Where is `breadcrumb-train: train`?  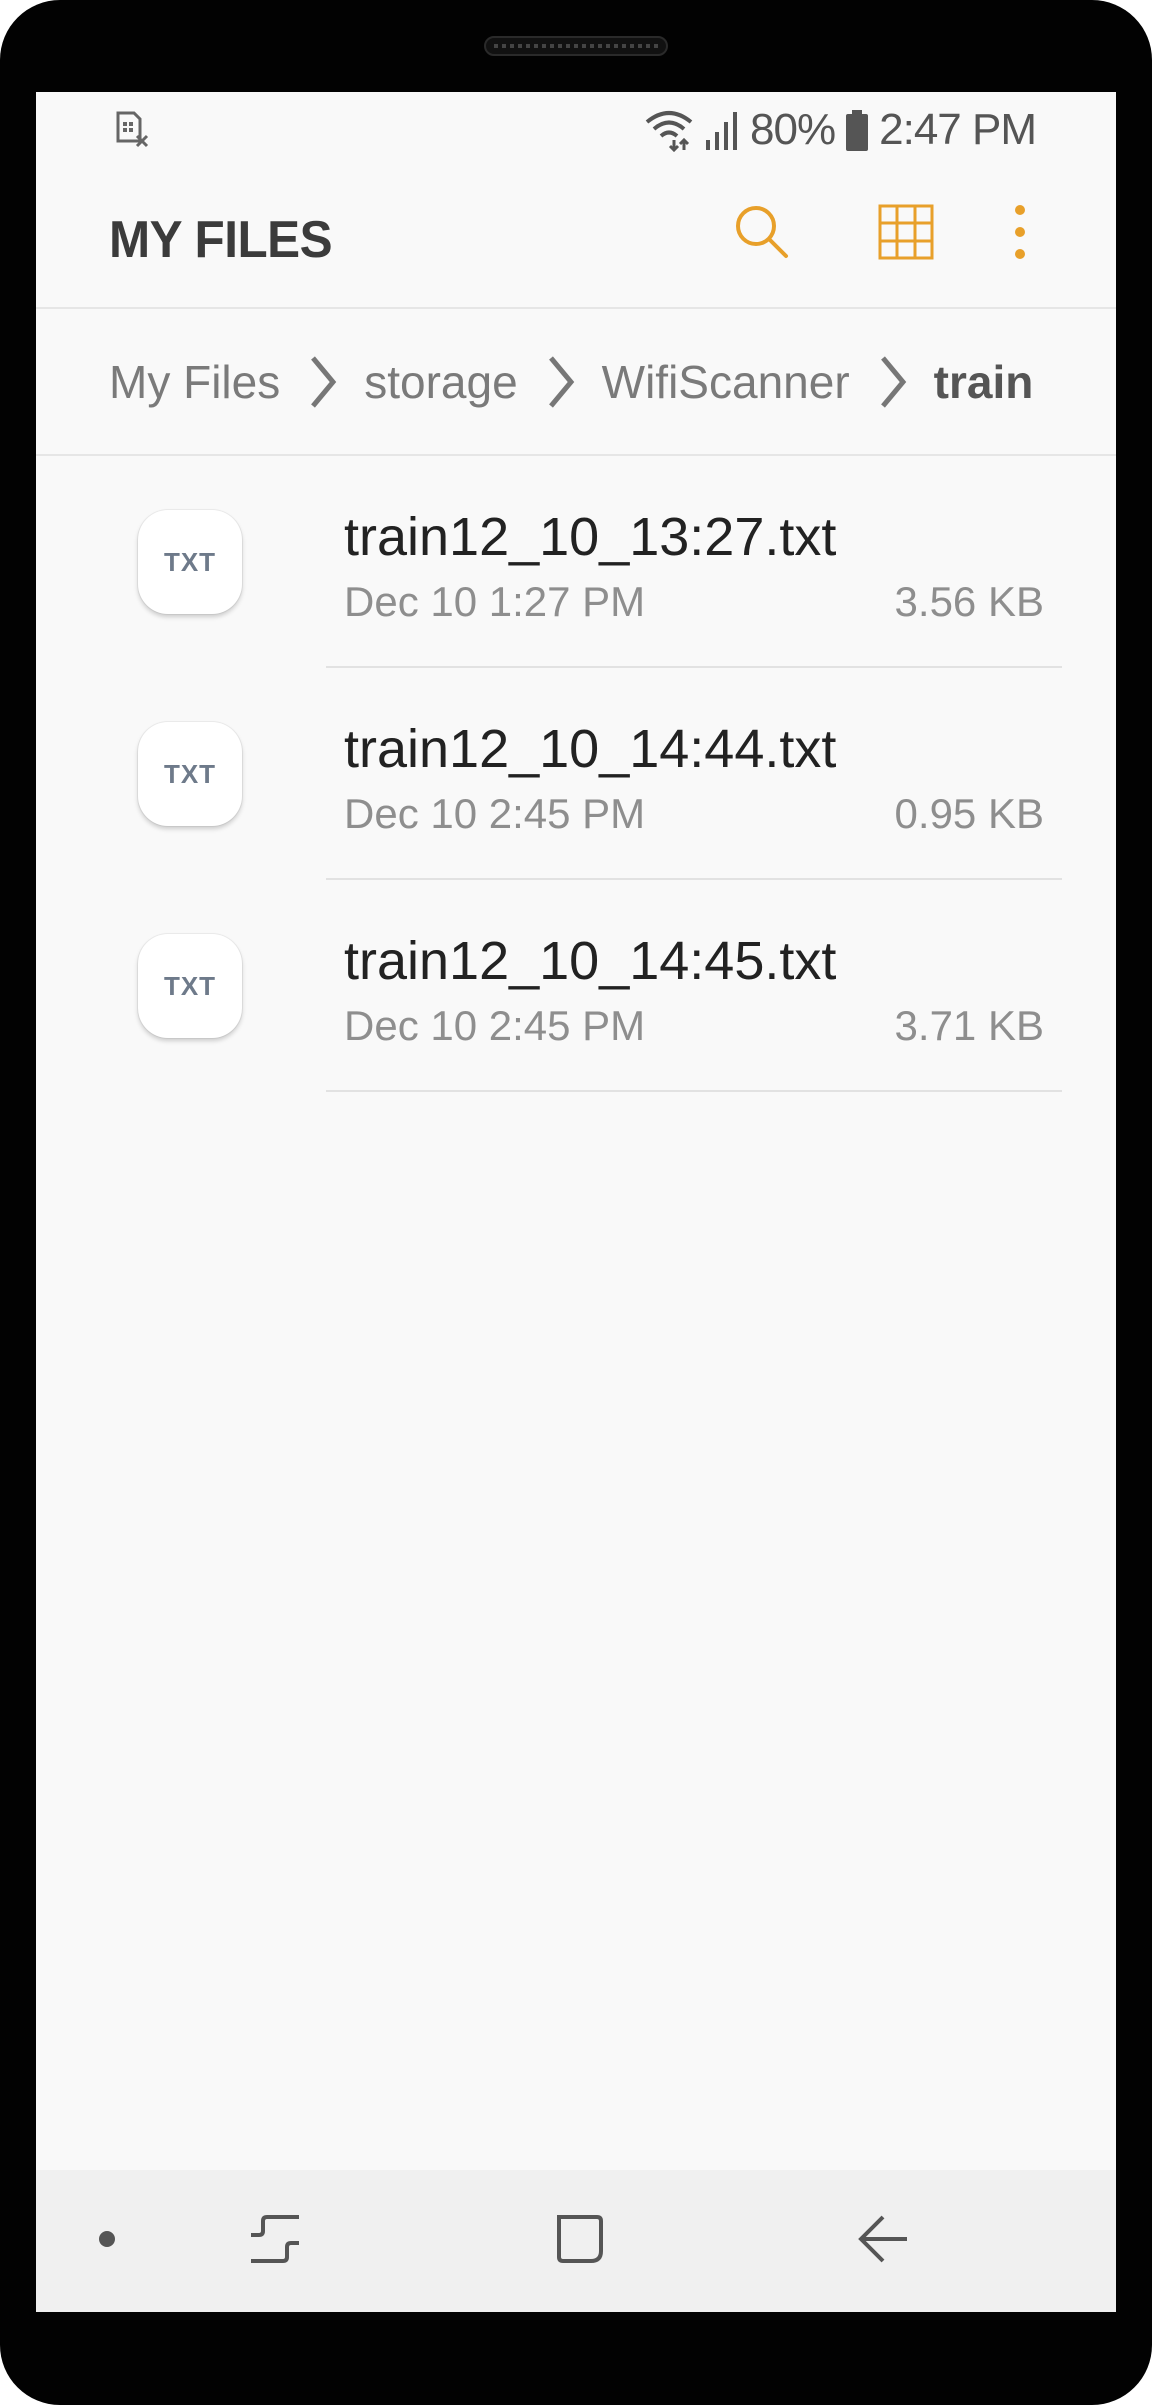 breadcrumb-train: train is located at coordinates (984, 382).